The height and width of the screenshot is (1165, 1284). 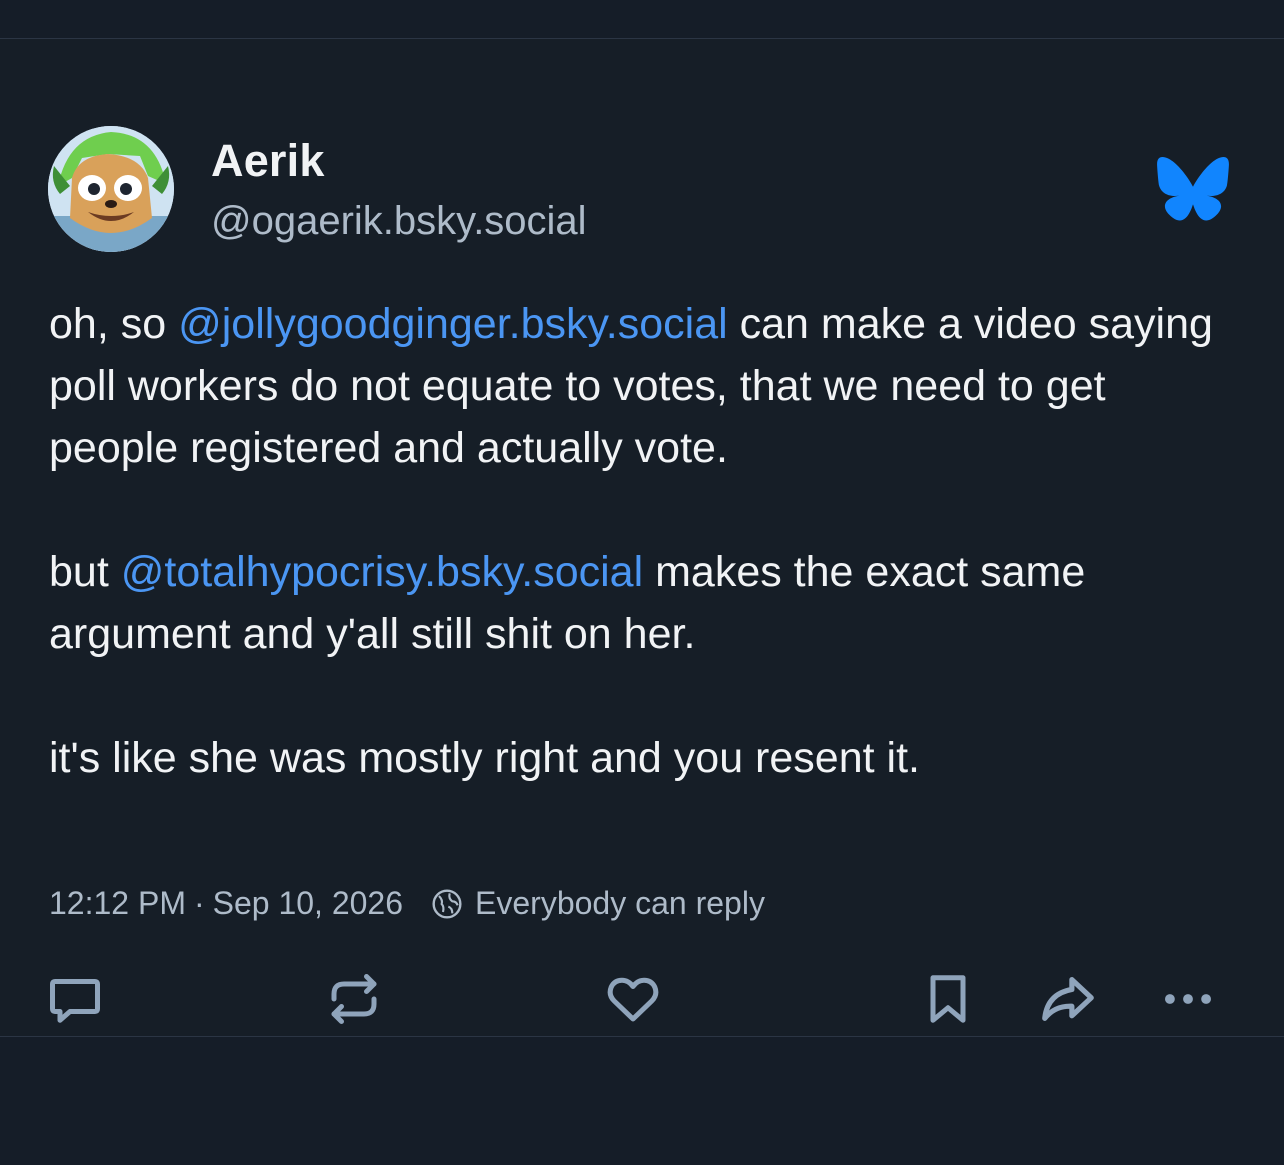 What do you see at coordinates (447, 903) in the screenshot?
I see `globe-icon` at bounding box center [447, 903].